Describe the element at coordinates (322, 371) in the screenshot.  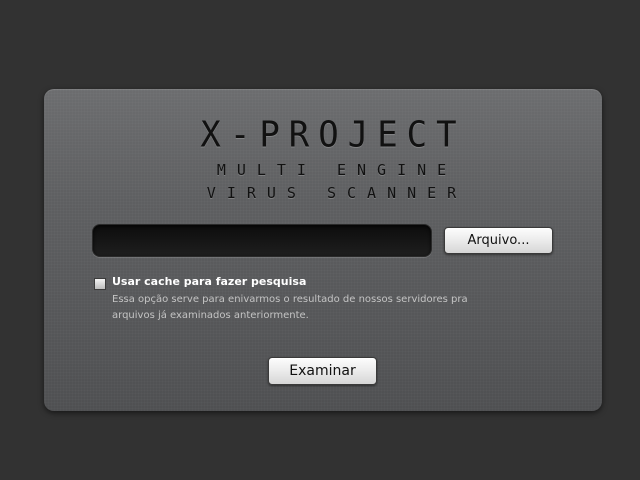
I see `scan-button: Examinar` at that location.